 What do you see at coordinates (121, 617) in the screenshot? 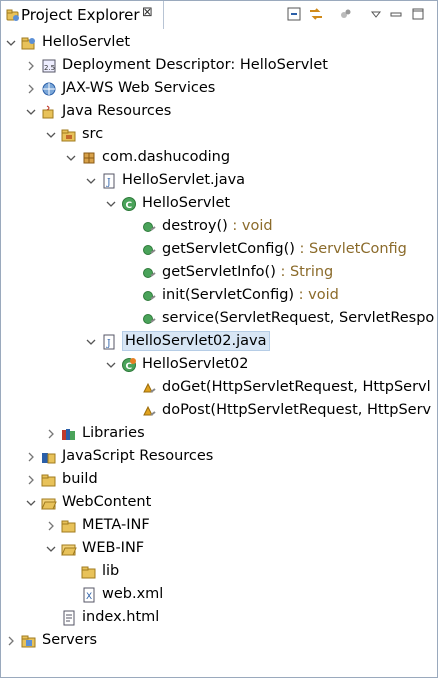
I see `tree-item-text: index.html` at bounding box center [121, 617].